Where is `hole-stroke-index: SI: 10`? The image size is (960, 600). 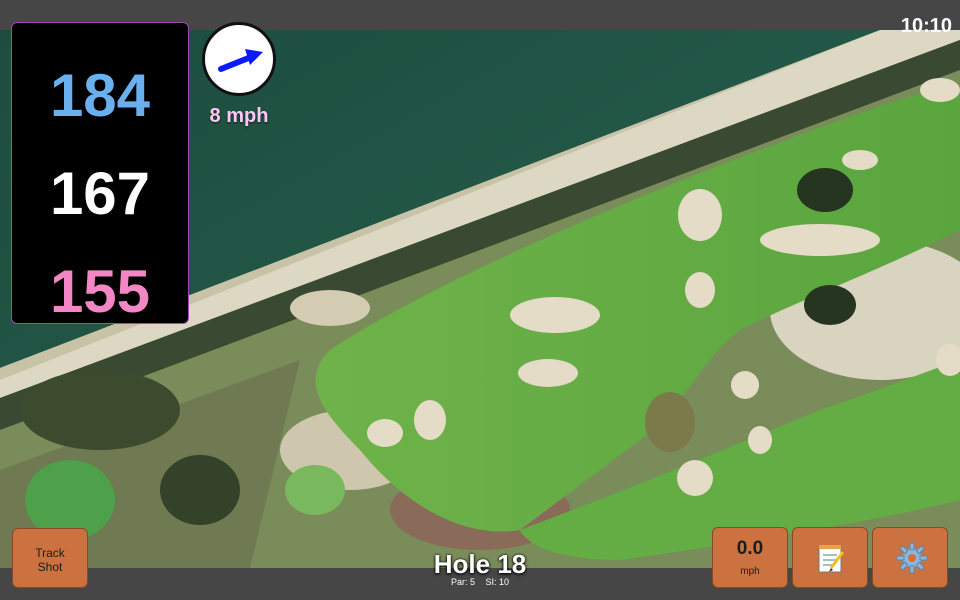 hole-stroke-index: SI: 10 is located at coordinates (497, 582).